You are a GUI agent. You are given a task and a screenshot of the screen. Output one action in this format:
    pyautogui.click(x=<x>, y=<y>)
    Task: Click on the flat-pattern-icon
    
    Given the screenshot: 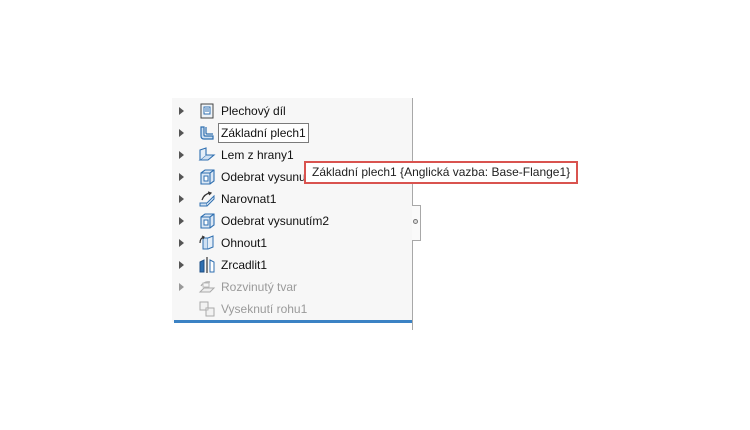 What is the action you would take?
    pyautogui.click(x=207, y=287)
    